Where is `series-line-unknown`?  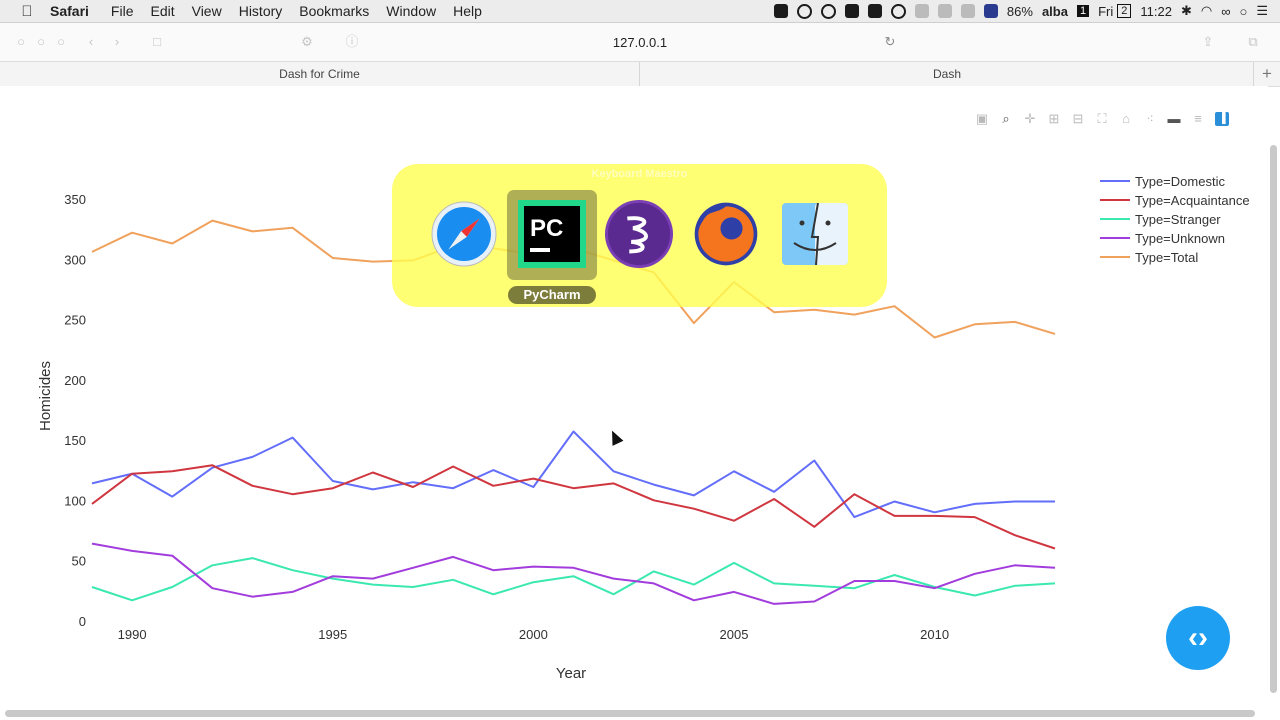 series-line-unknown is located at coordinates (573, 573).